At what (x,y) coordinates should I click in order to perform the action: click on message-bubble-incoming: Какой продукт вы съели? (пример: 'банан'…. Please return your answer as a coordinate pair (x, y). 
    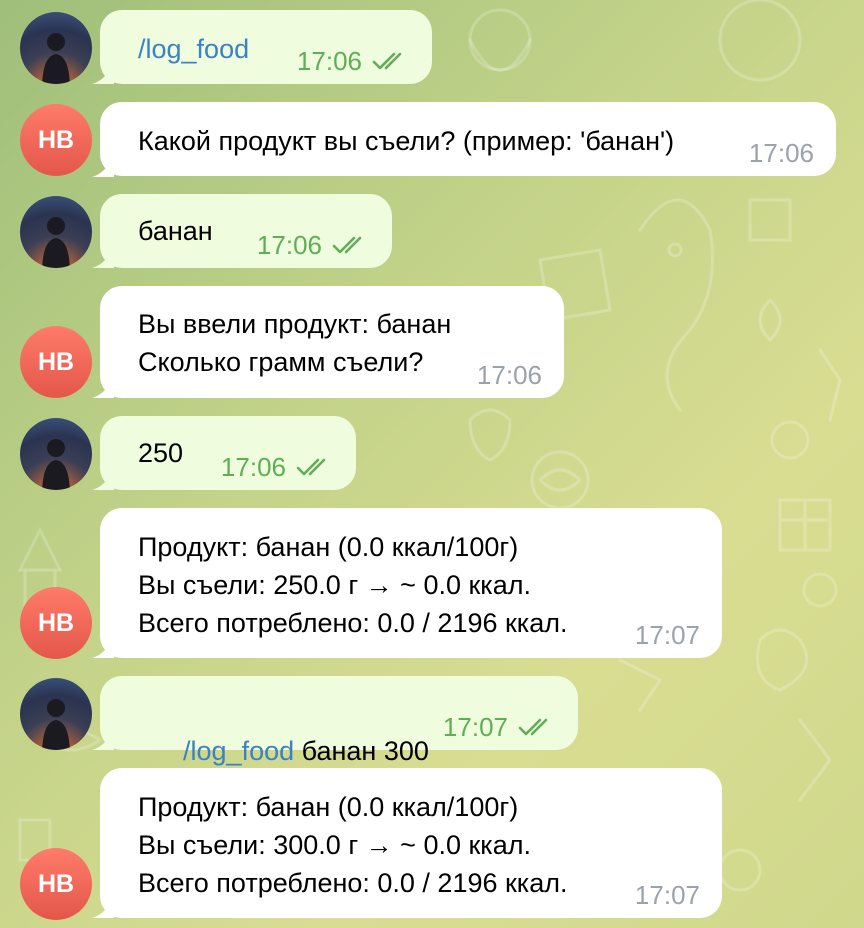
    Looking at the image, I should click on (468, 139).